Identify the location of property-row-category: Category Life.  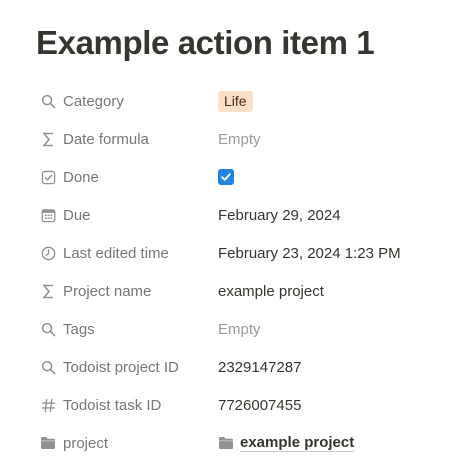
(239, 101).